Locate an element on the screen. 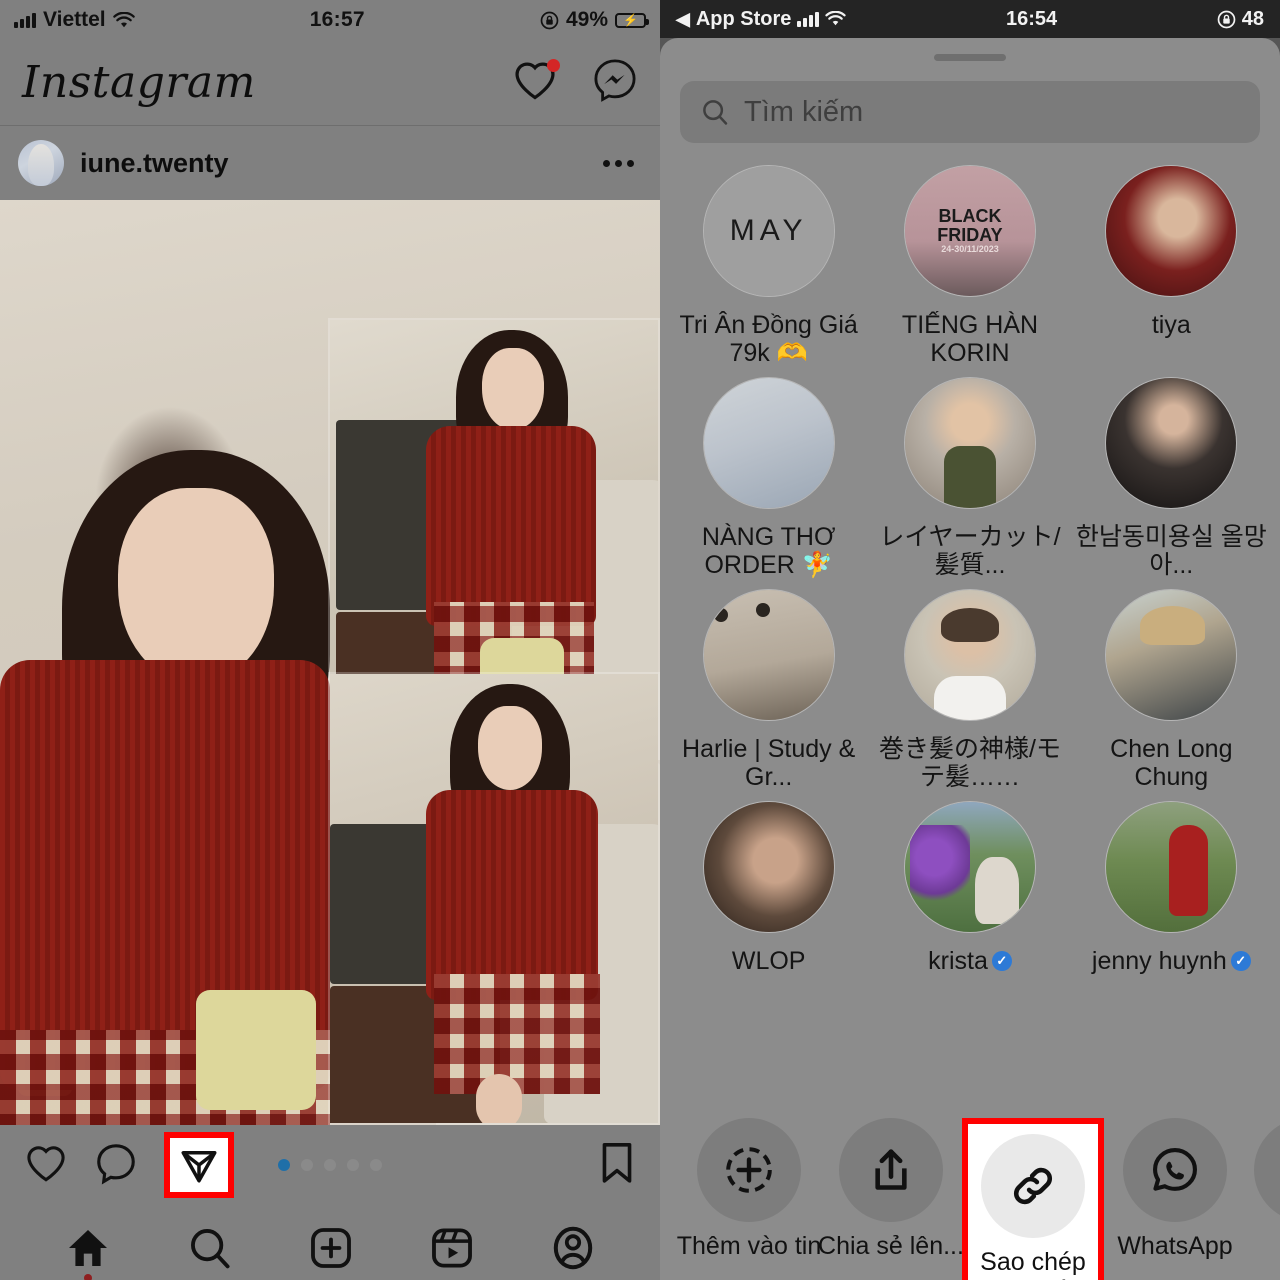 The width and height of the screenshot is (1280, 1280). white-dress-avatar is located at coordinates (768, 443).